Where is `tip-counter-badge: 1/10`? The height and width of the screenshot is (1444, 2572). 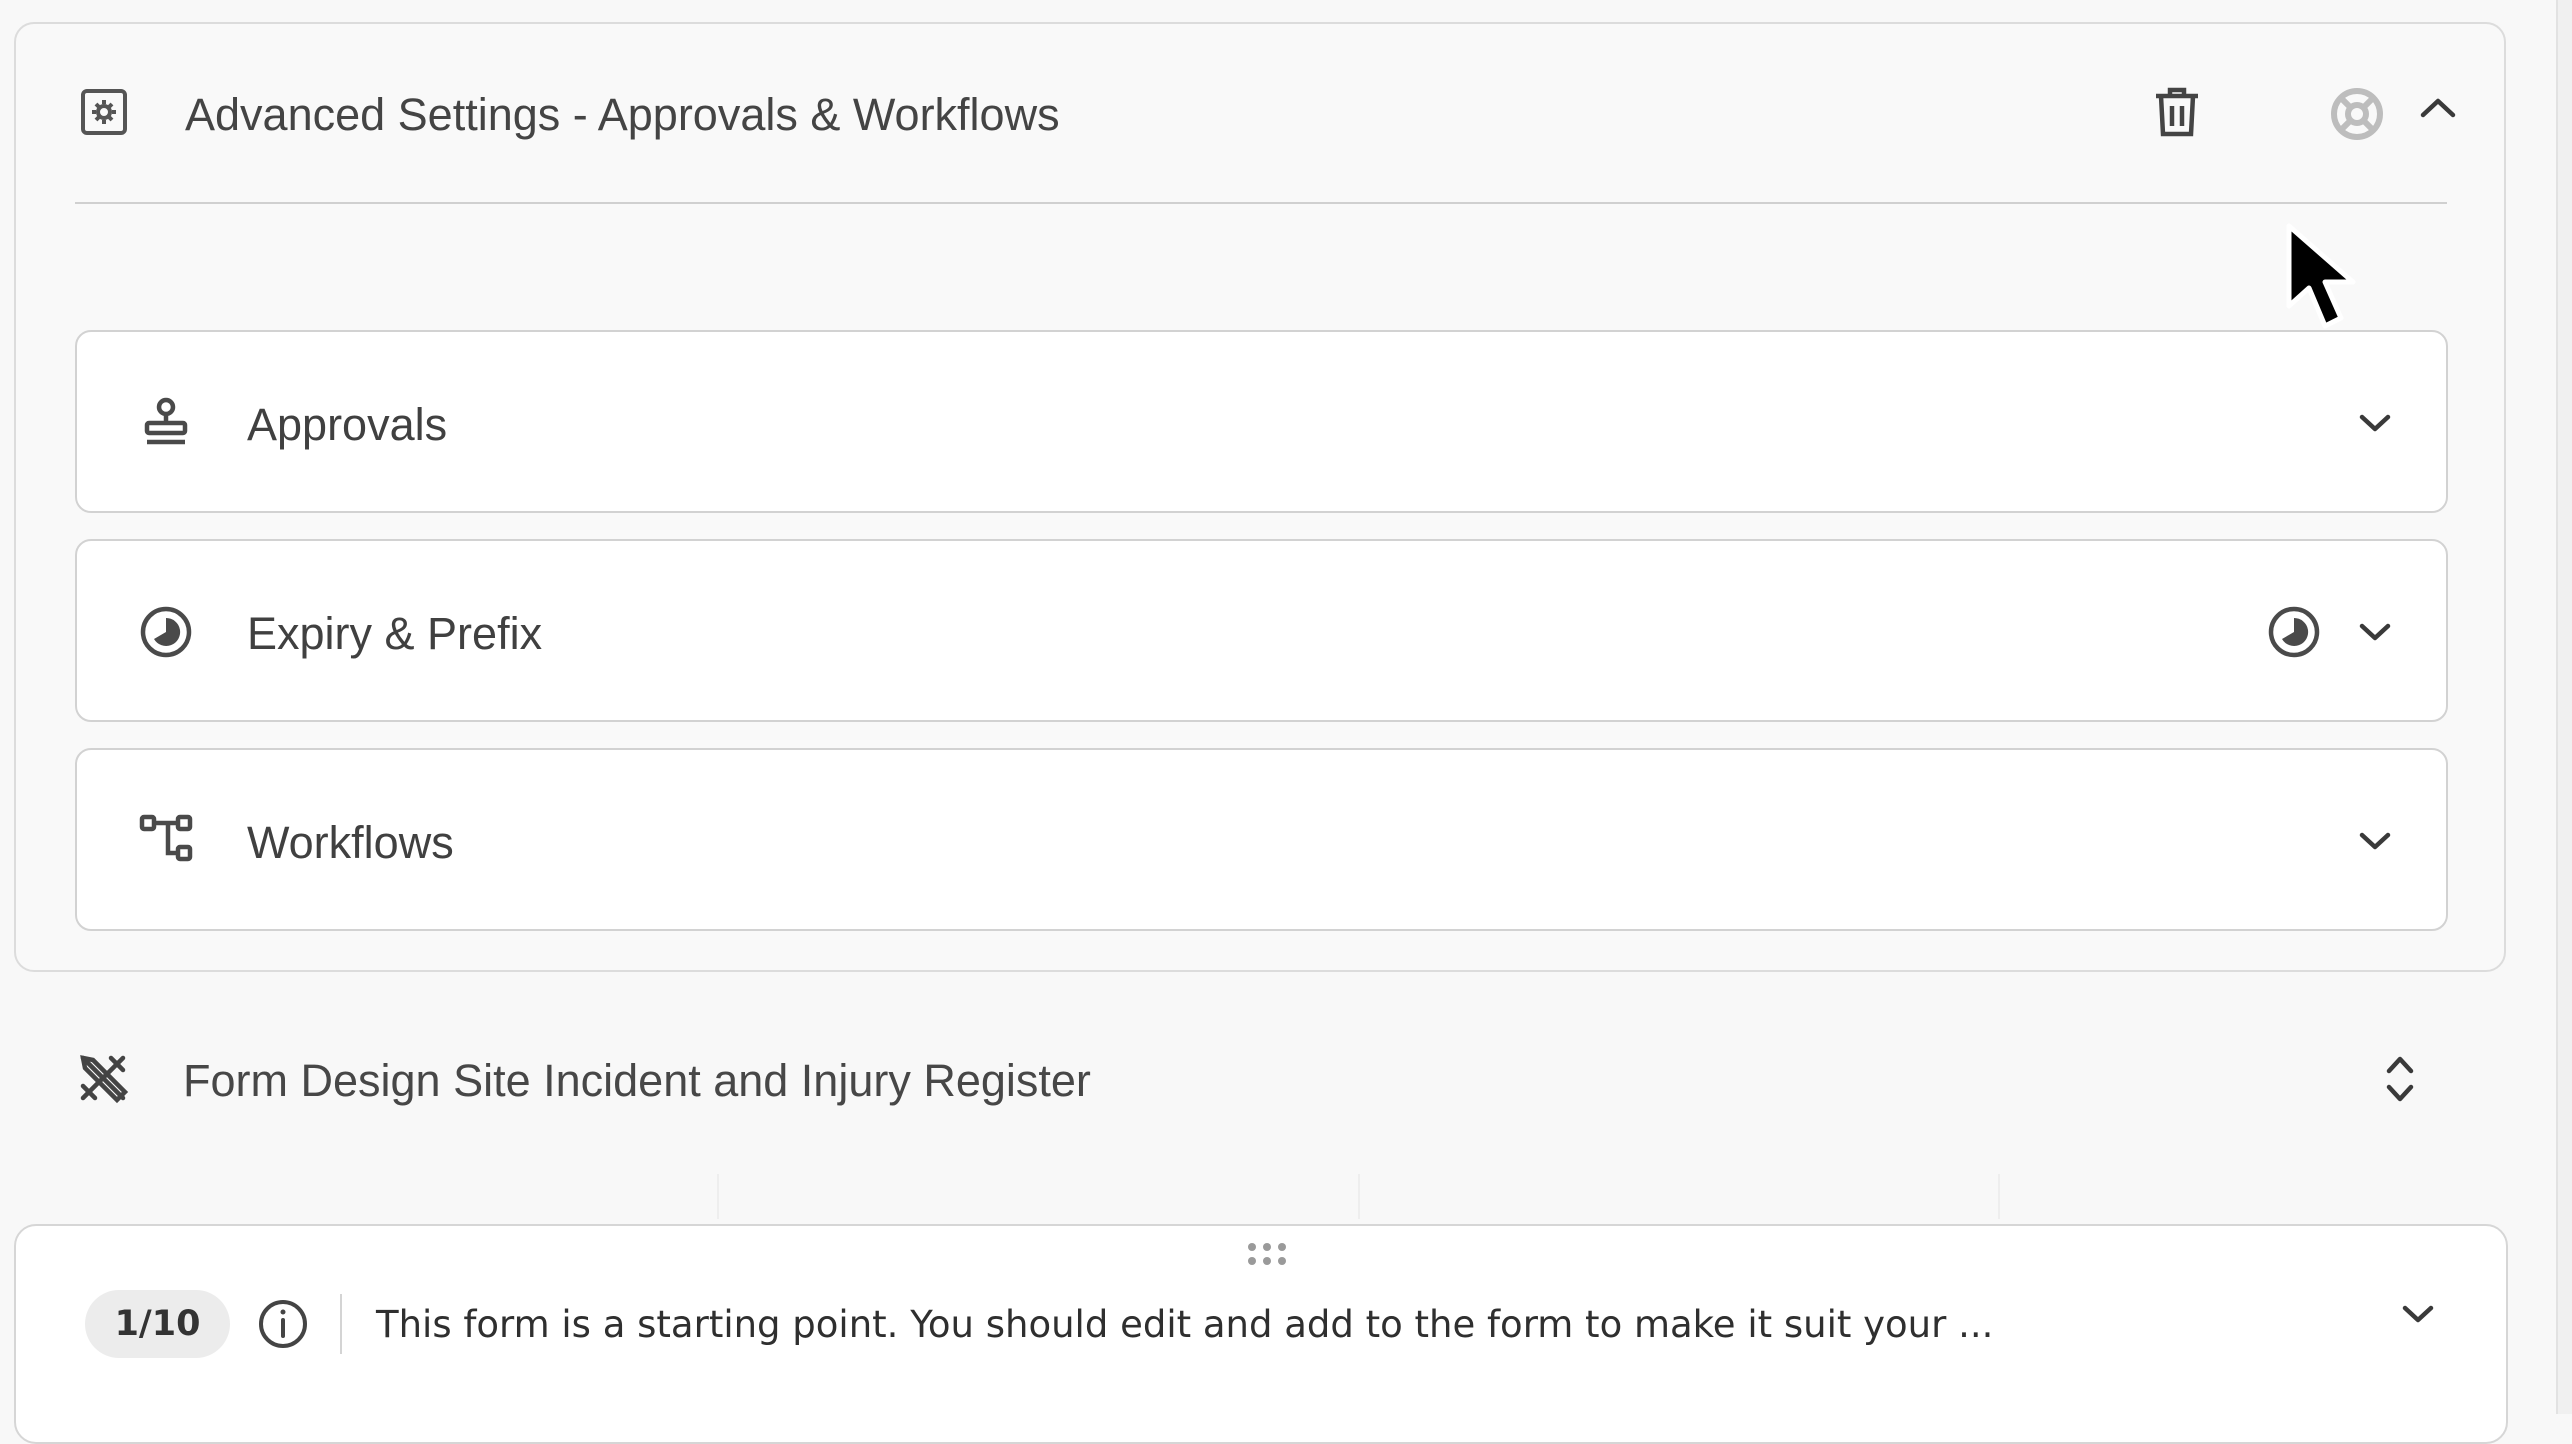 tip-counter-badge: 1/10 is located at coordinates (157, 1324).